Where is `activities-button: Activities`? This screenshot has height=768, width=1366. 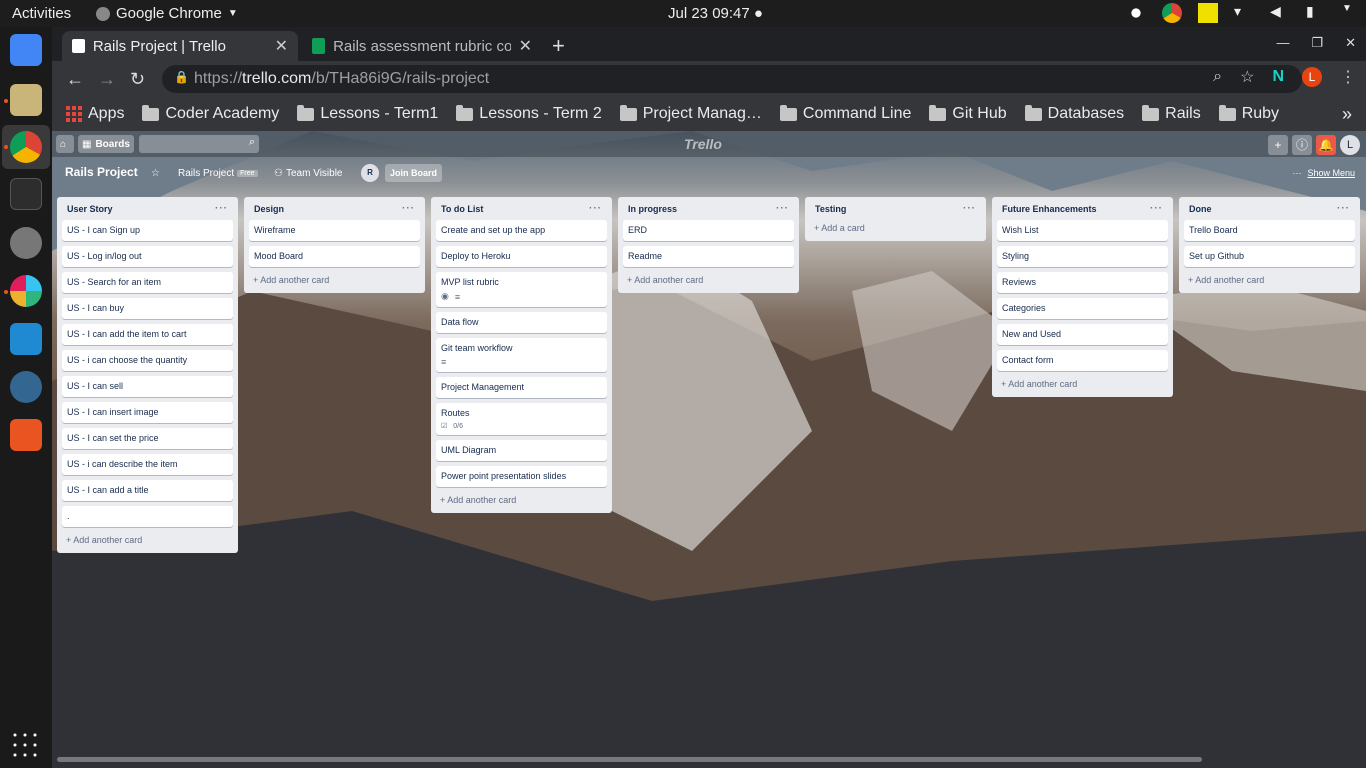
activities-button: Activities is located at coordinates (41, 13).